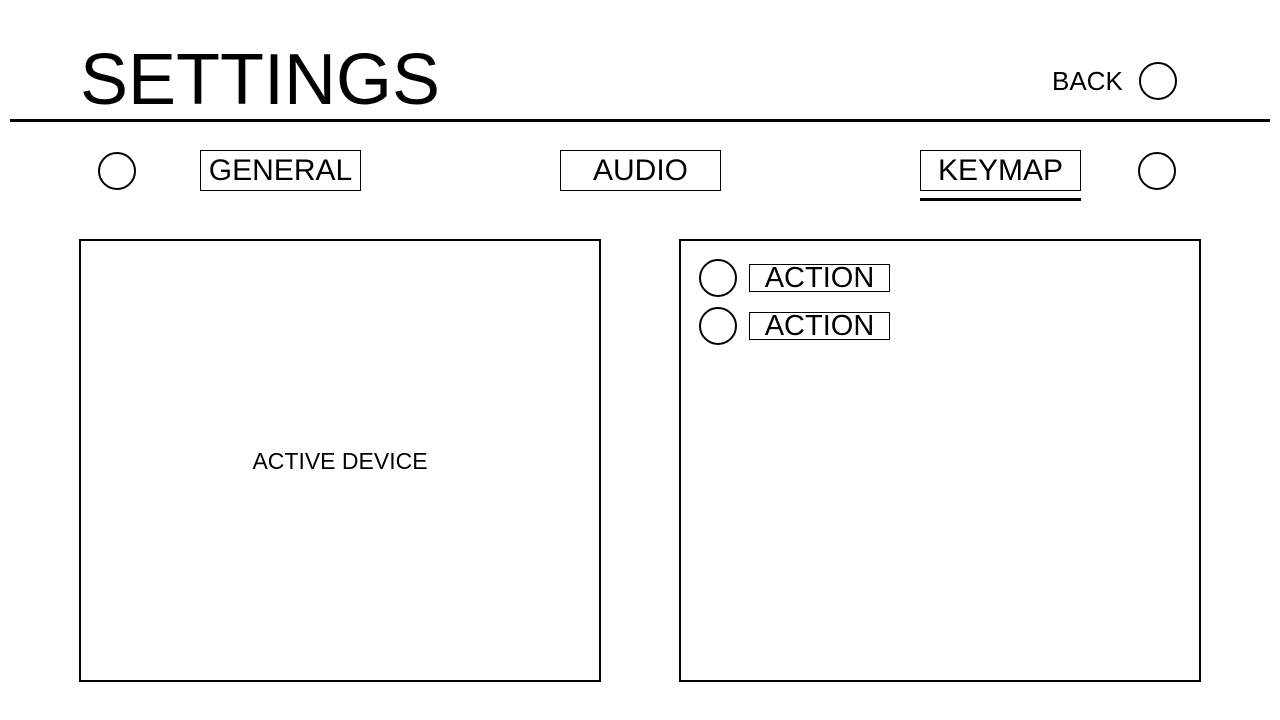 The width and height of the screenshot is (1280, 720). I want to click on header-divider, so click(640, 120).